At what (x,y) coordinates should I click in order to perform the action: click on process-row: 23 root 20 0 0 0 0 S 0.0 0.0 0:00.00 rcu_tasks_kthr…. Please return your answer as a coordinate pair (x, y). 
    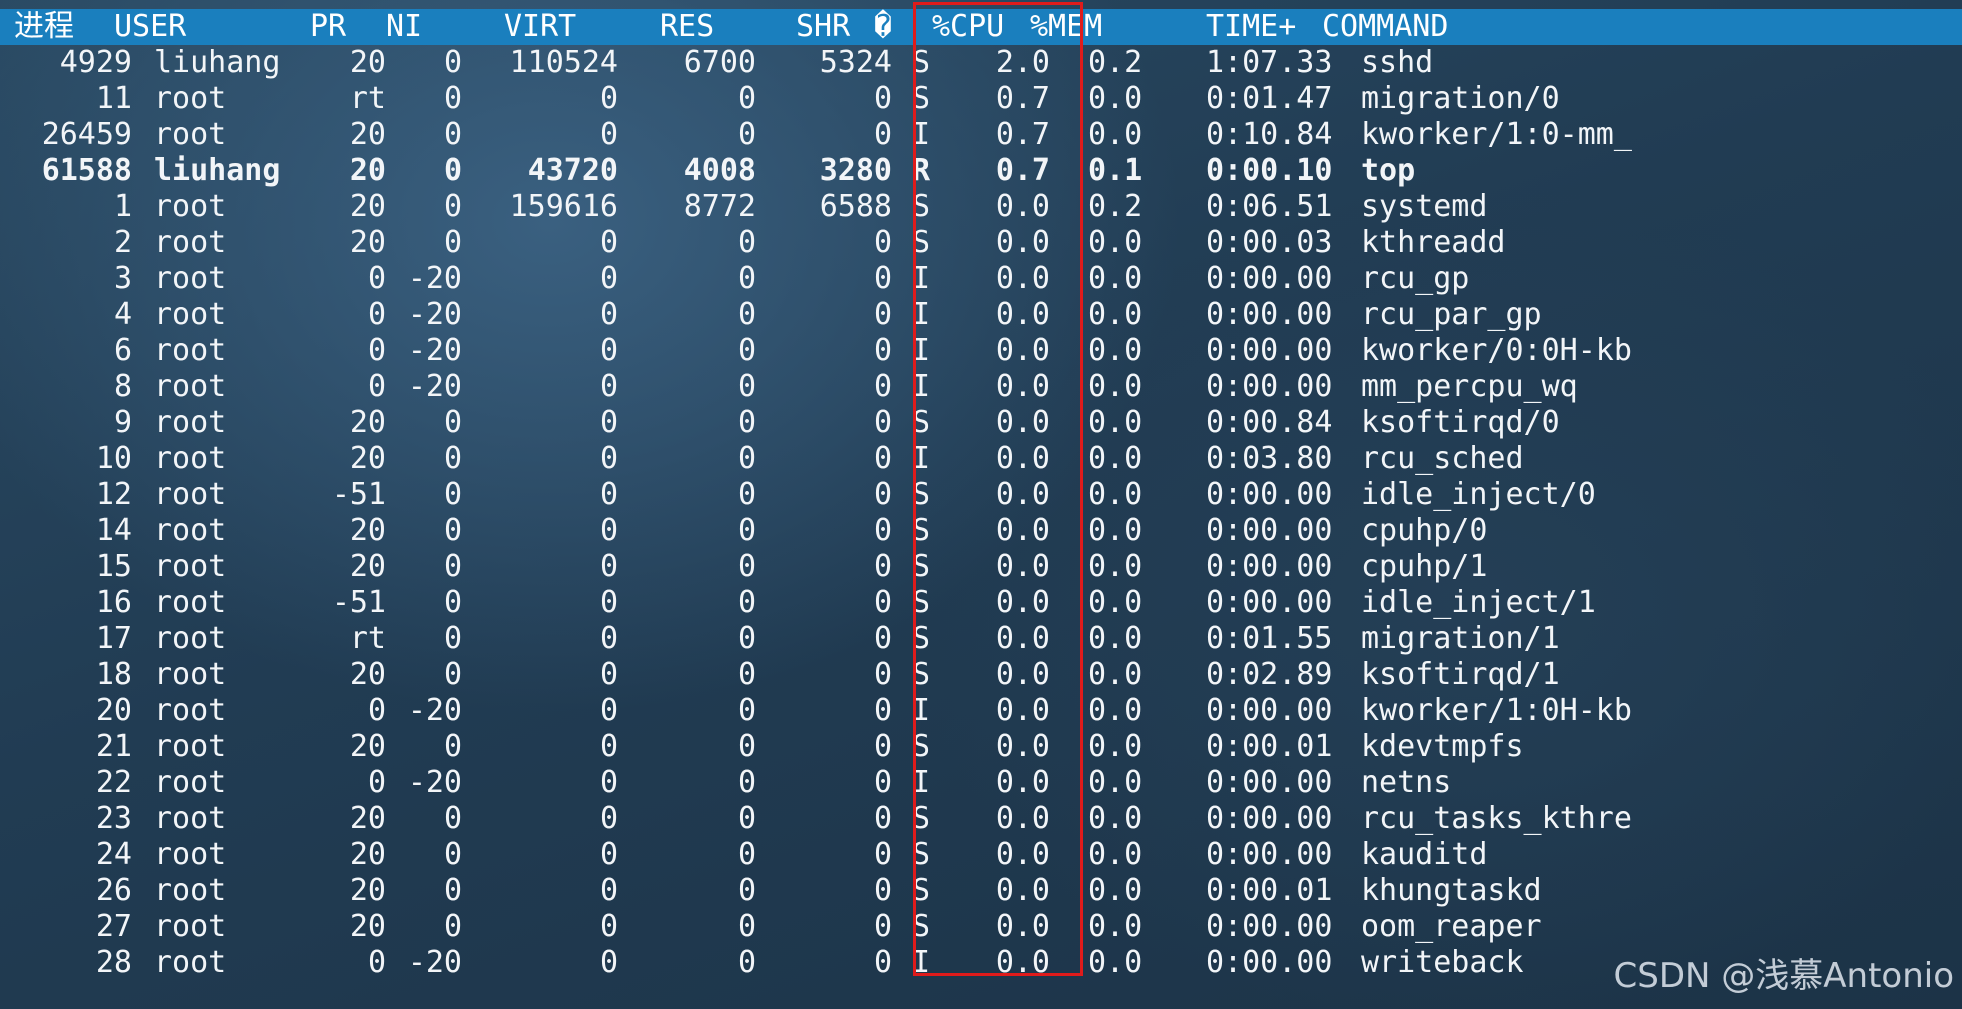
    Looking at the image, I should click on (981, 819).